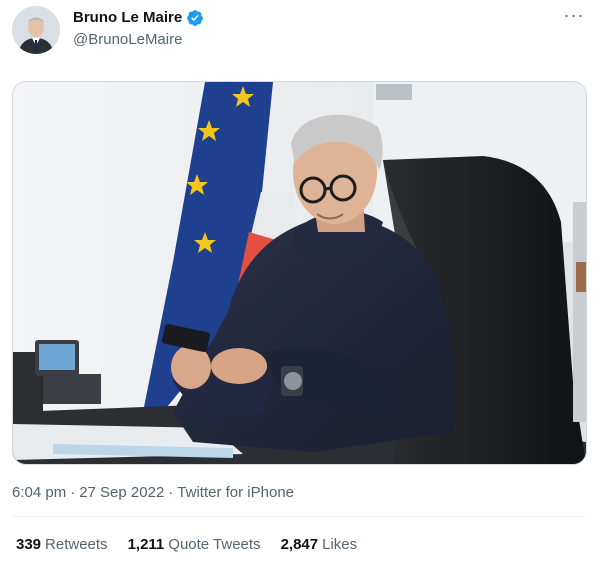  I want to click on ellipsis-icon: ···, so click(574, 15).